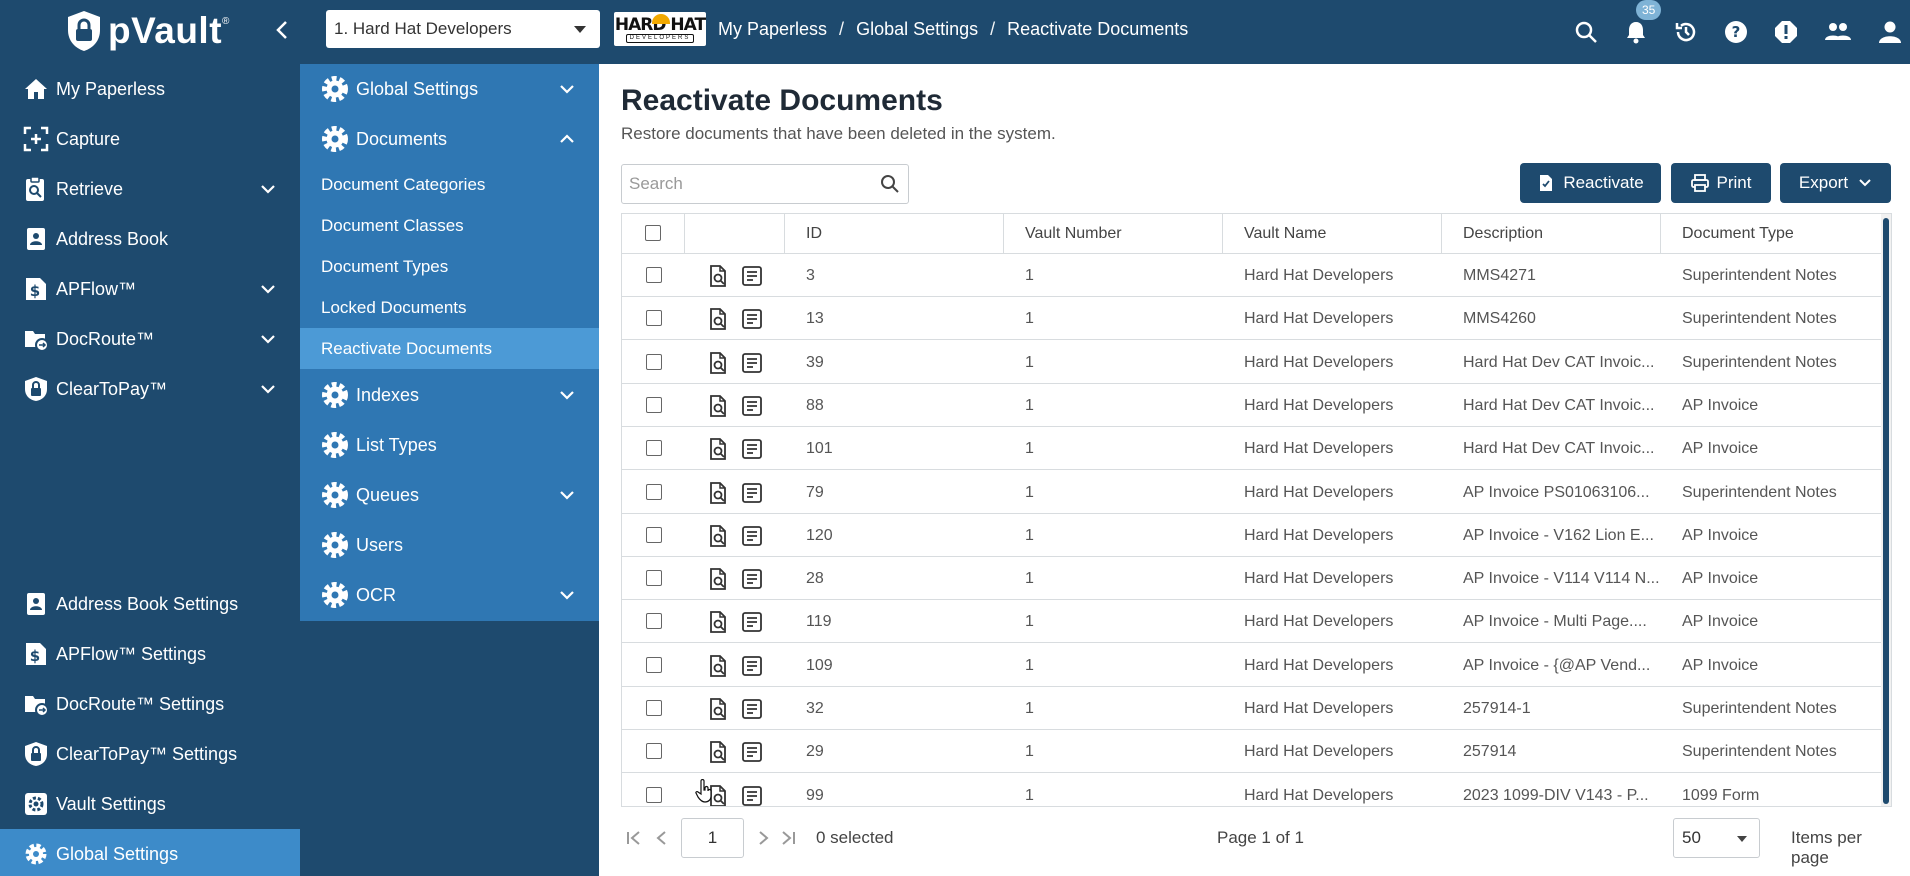  What do you see at coordinates (1786, 32) in the screenshot?
I see `alert-icon` at bounding box center [1786, 32].